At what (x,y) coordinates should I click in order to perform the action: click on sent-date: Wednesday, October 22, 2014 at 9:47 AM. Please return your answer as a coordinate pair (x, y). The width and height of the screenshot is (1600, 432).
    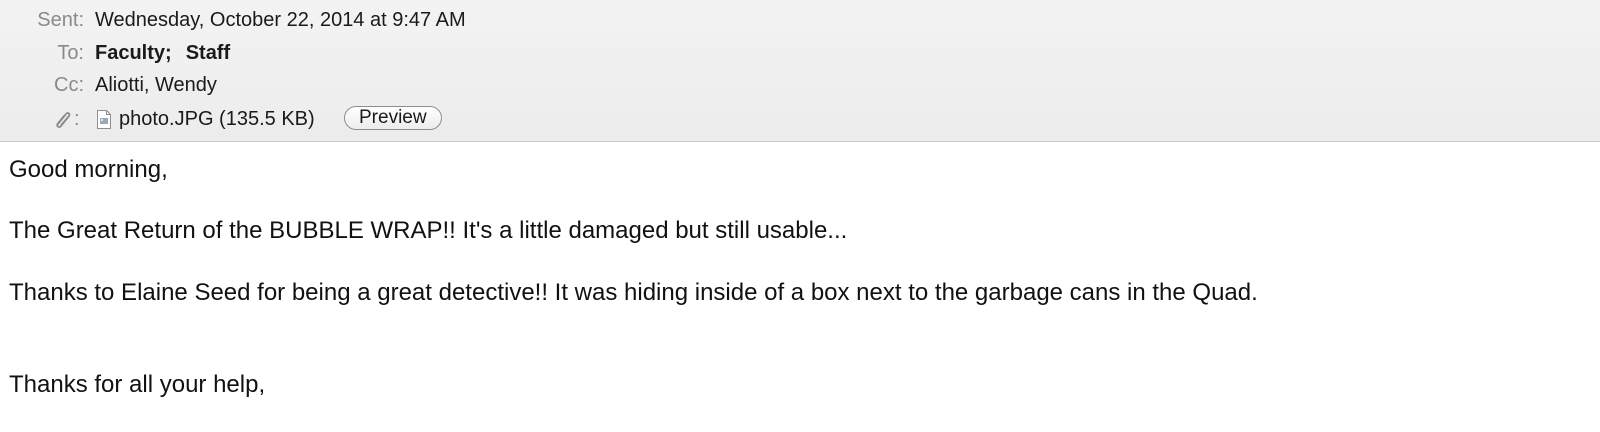
    Looking at the image, I should click on (280, 19).